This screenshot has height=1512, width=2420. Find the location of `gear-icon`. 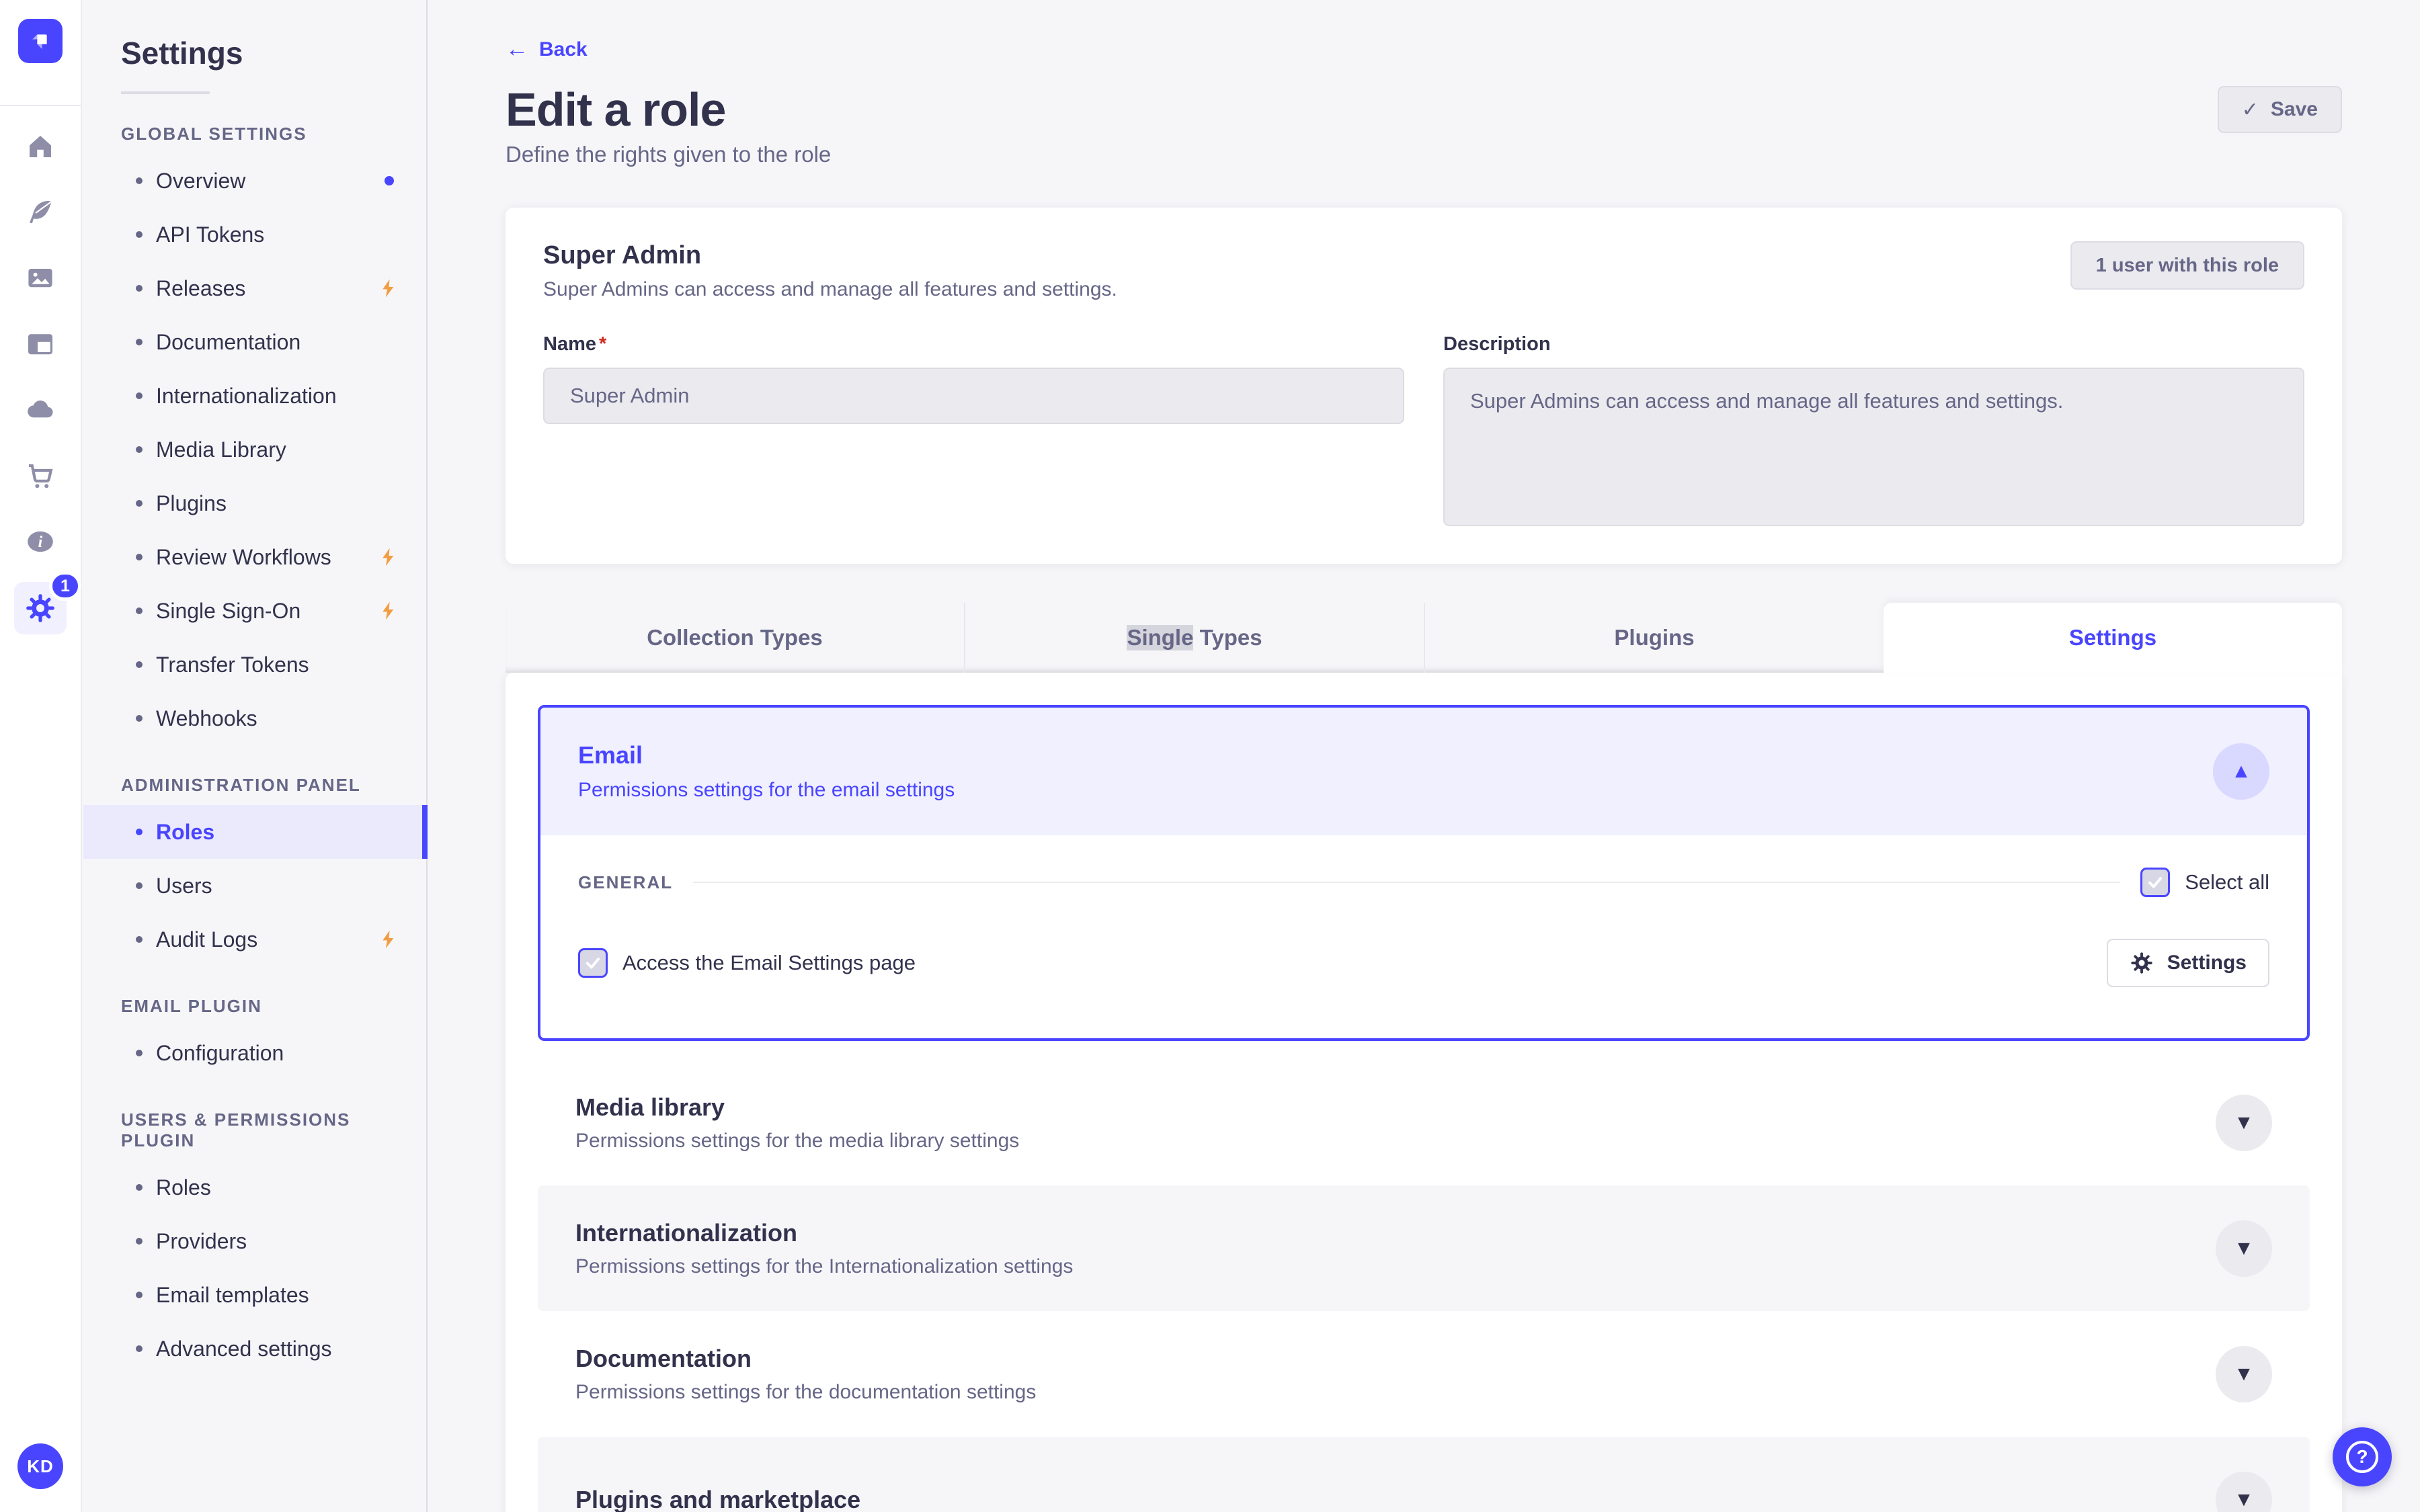

gear-icon is located at coordinates (2141, 963).